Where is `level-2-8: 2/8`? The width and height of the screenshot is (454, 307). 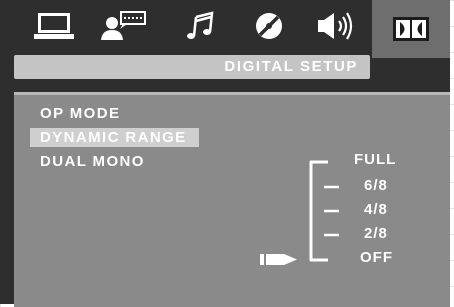 level-2-8: 2/8 is located at coordinates (376, 233).